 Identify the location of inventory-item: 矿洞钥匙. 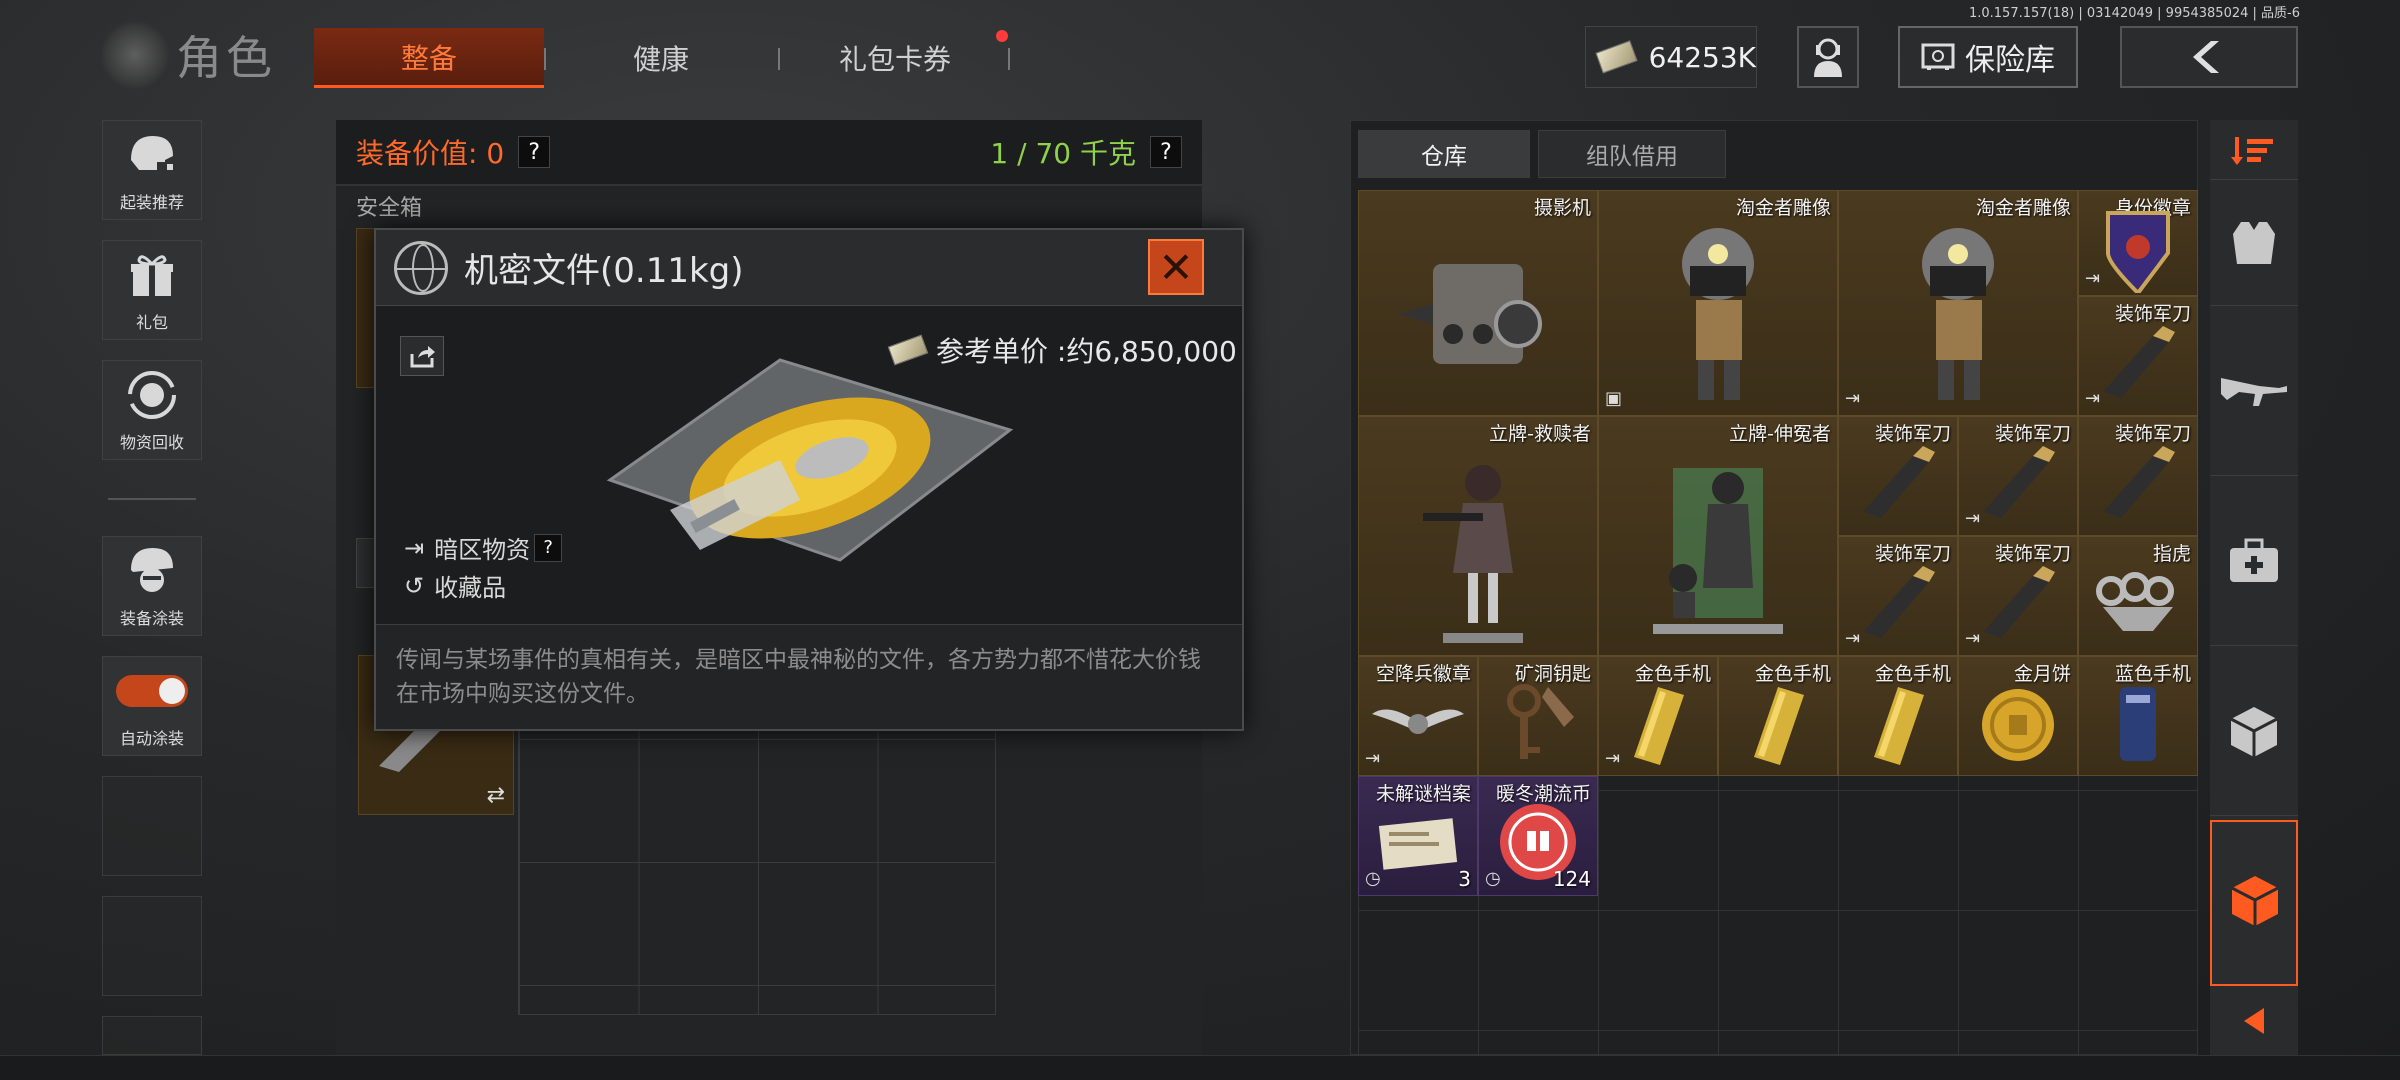
(1538, 716).